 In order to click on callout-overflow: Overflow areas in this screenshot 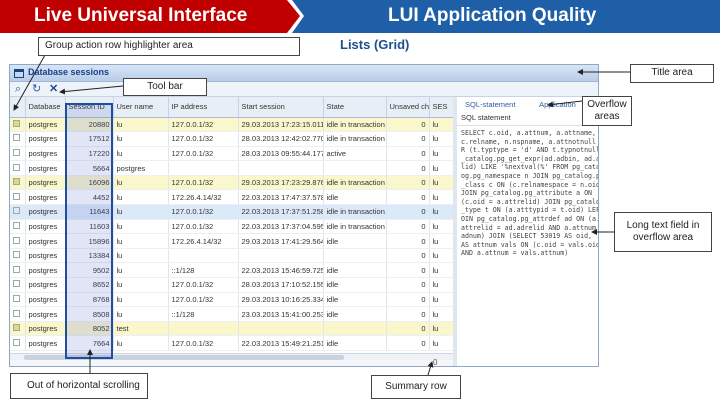, I will do `click(607, 111)`.